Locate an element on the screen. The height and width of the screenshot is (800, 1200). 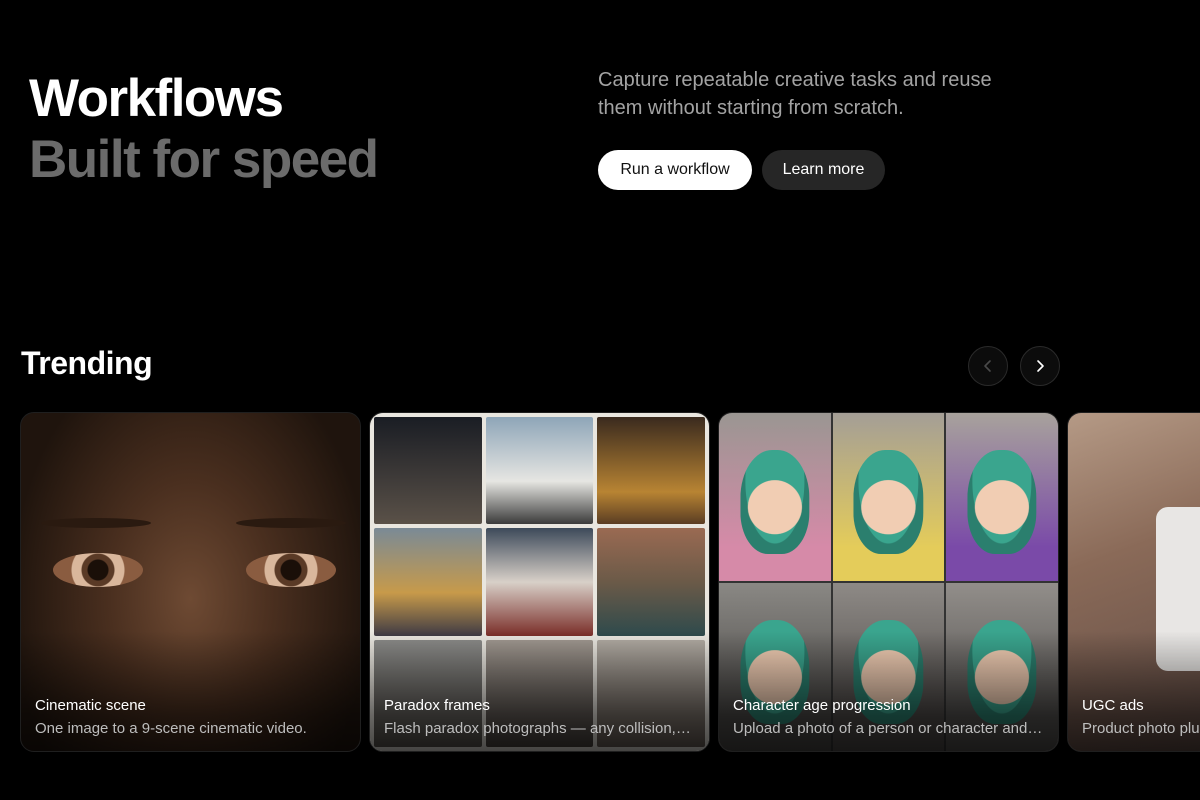
hero-title-line2: Built for speed is located at coordinates (204, 159).